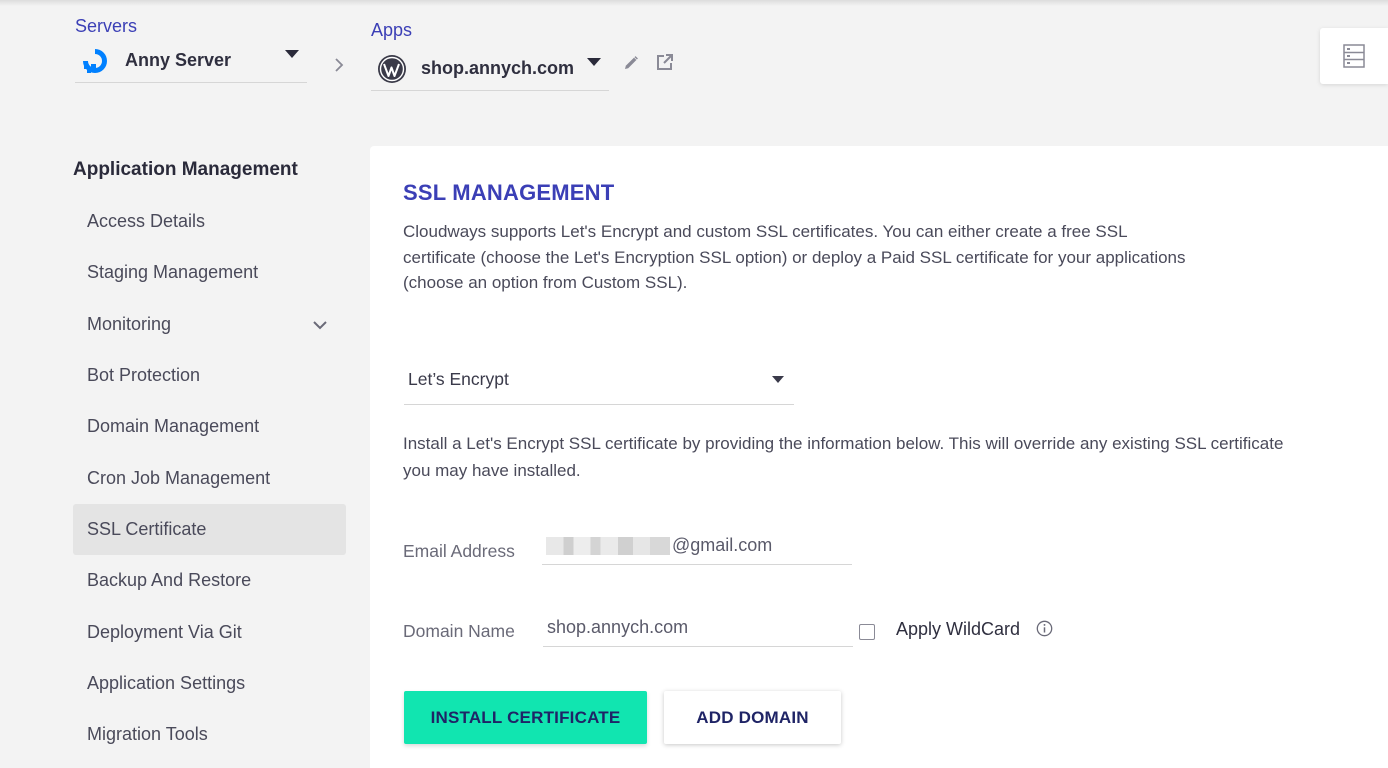 The image size is (1388, 768). I want to click on wordpress-logo-icon, so click(392, 68).